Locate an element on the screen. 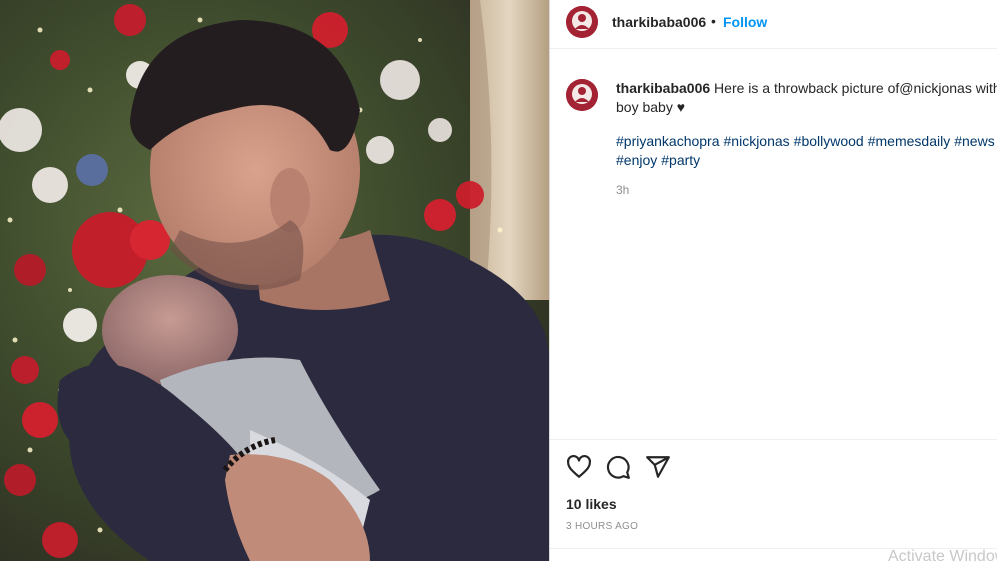 This screenshot has height=566, width=997. follow-button: Follow is located at coordinates (745, 22).